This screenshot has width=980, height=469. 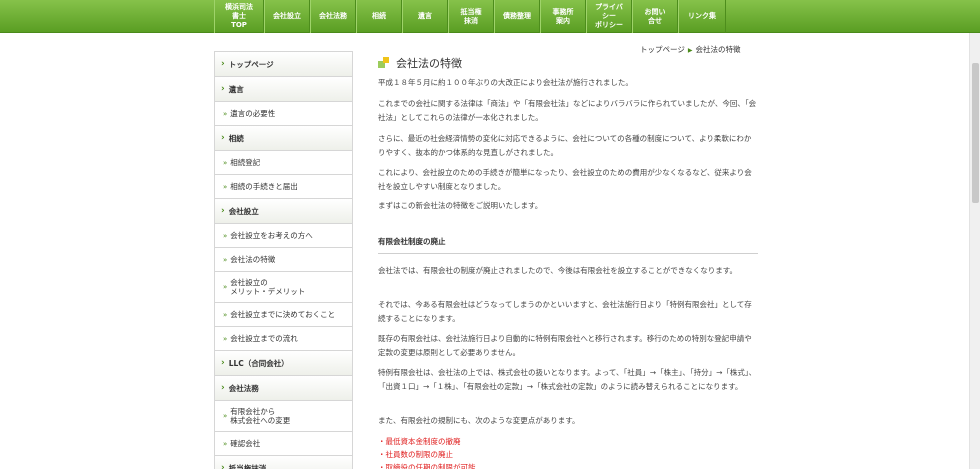 What do you see at coordinates (283, 163) in the screenshot?
I see `sidebar-item: » 相続登記` at bounding box center [283, 163].